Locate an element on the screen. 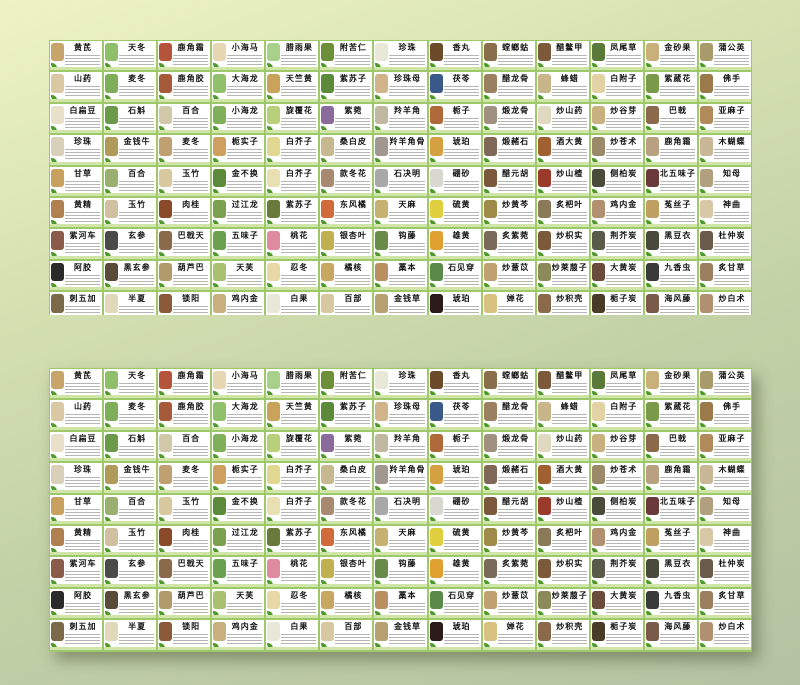 The image size is (800, 685). herb-name: 白果 is located at coordinates (299, 627).